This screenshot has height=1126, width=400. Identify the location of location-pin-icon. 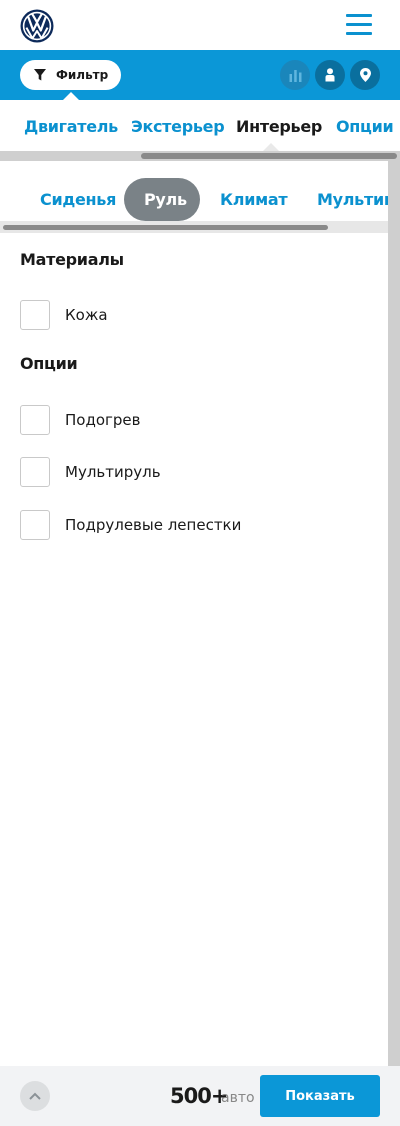
(365, 75).